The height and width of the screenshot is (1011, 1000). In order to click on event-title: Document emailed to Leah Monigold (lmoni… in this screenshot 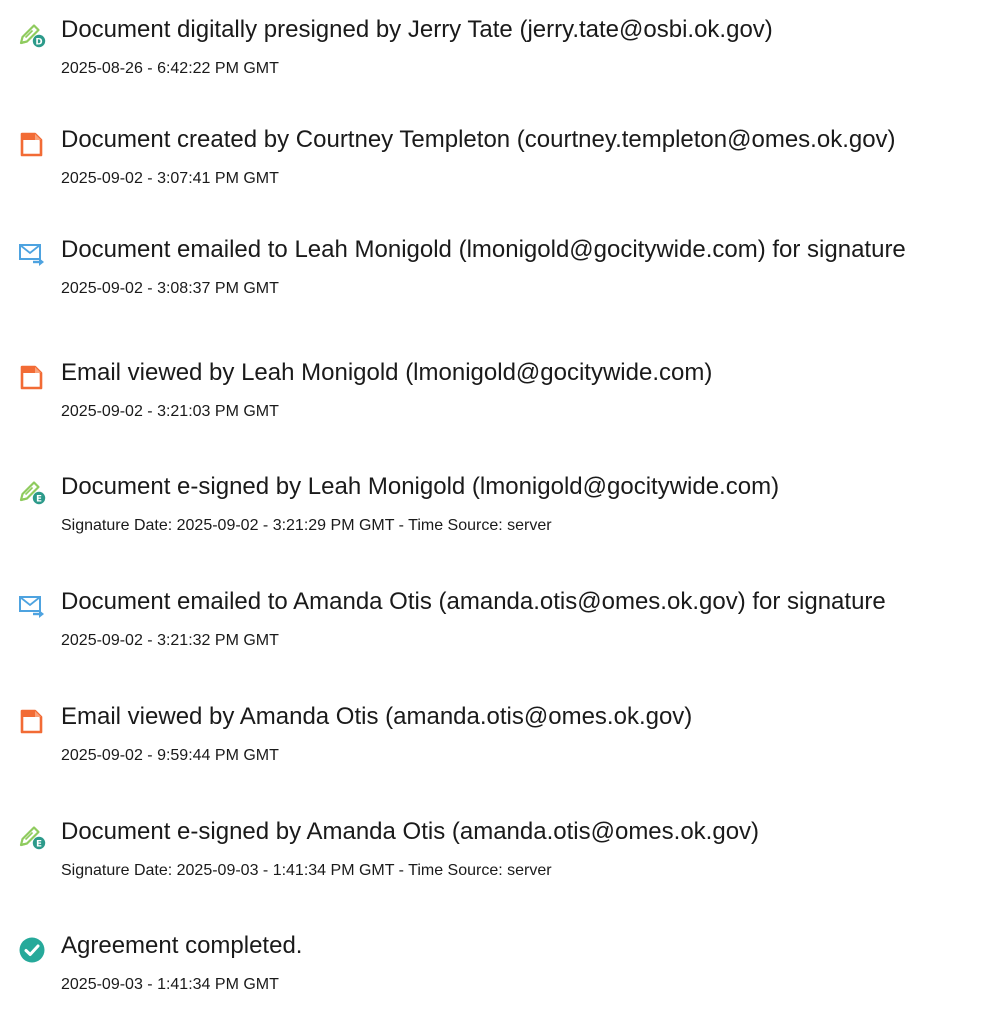, I will do `click(483, 249)`.